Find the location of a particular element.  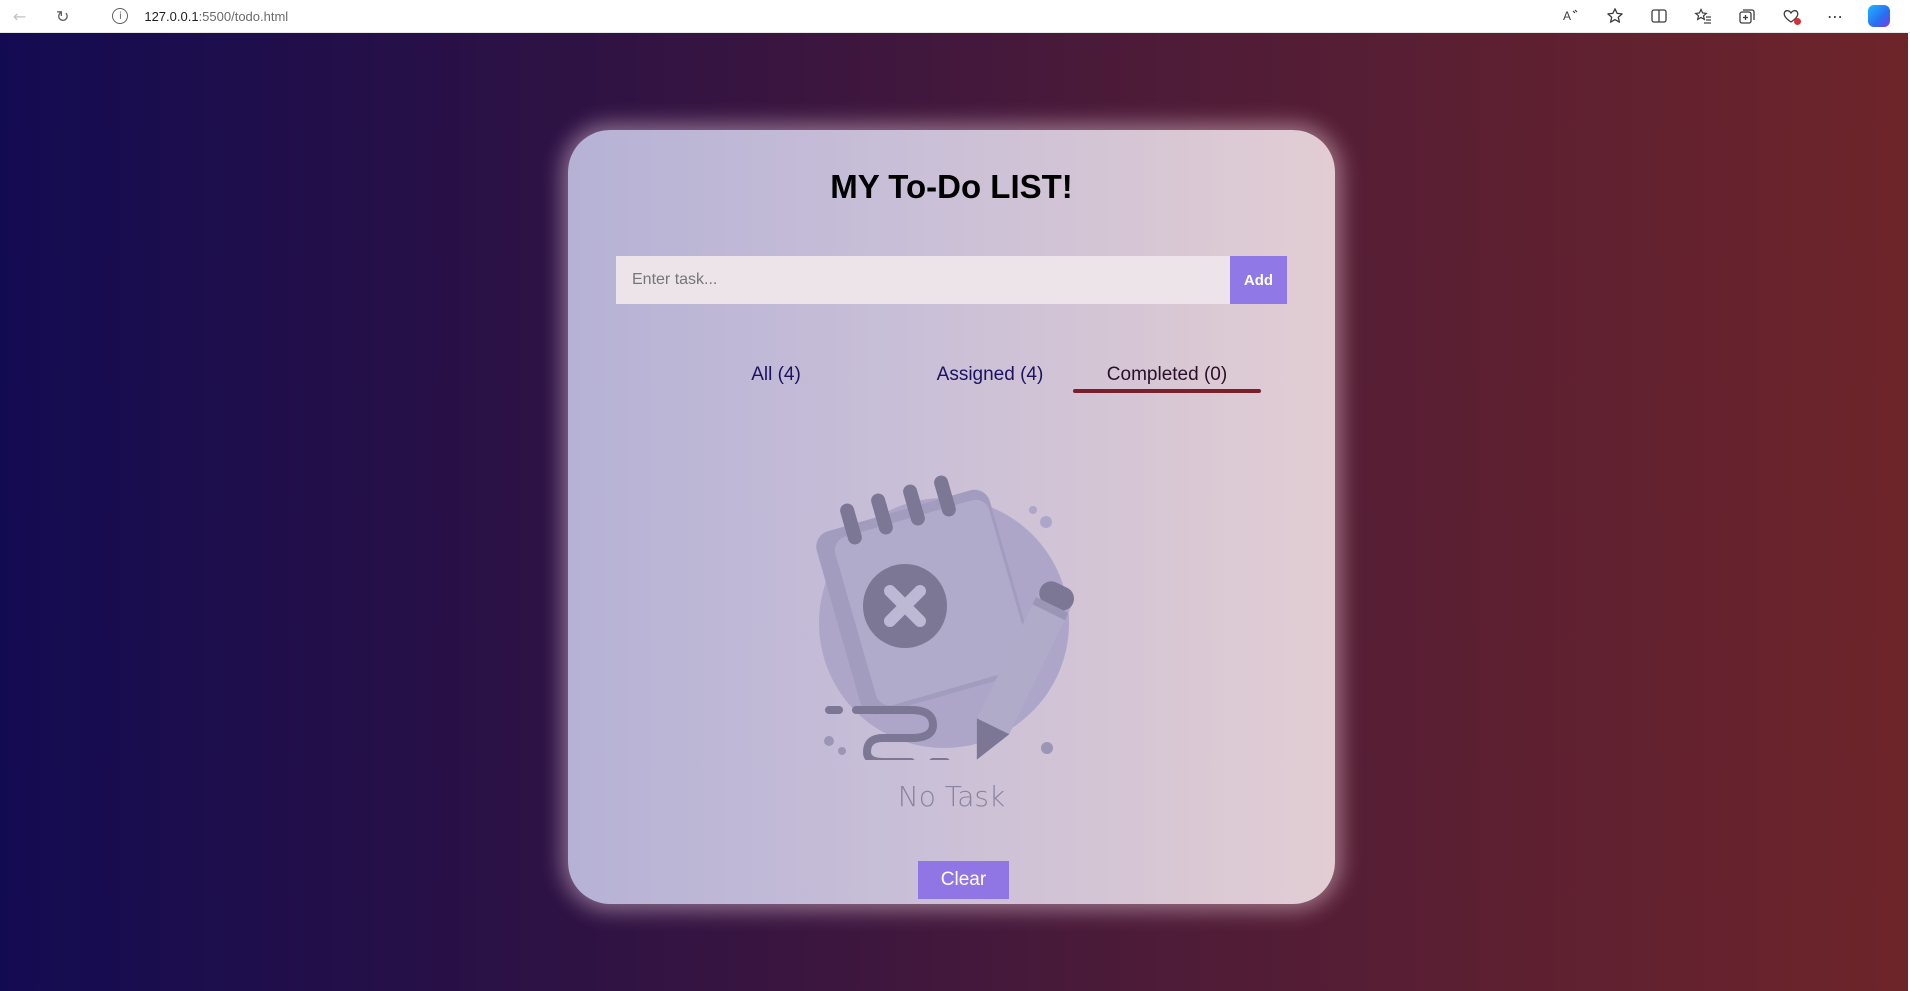

collections-icon is located at coordinates (1747, 16).